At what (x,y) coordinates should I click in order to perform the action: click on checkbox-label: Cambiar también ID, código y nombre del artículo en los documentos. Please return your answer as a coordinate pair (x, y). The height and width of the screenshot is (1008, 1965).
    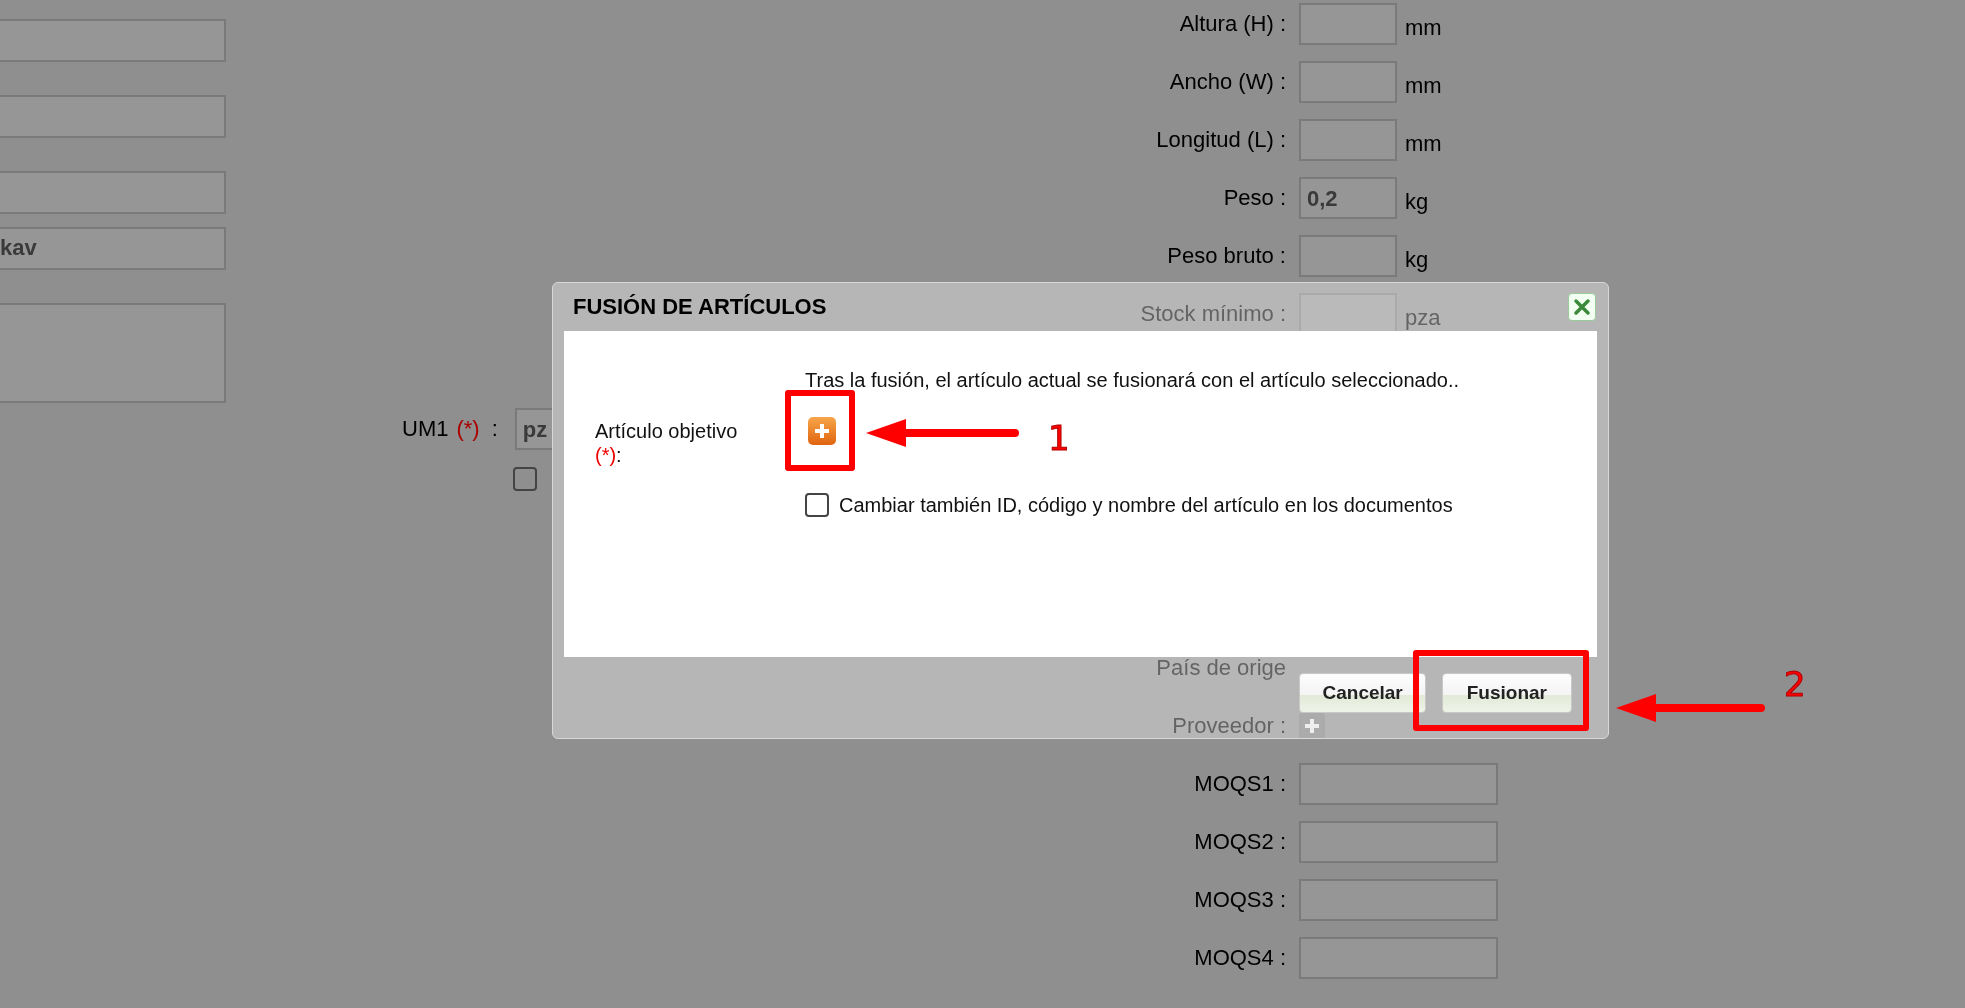
    Looking at the image, I should click on (1146, 505).